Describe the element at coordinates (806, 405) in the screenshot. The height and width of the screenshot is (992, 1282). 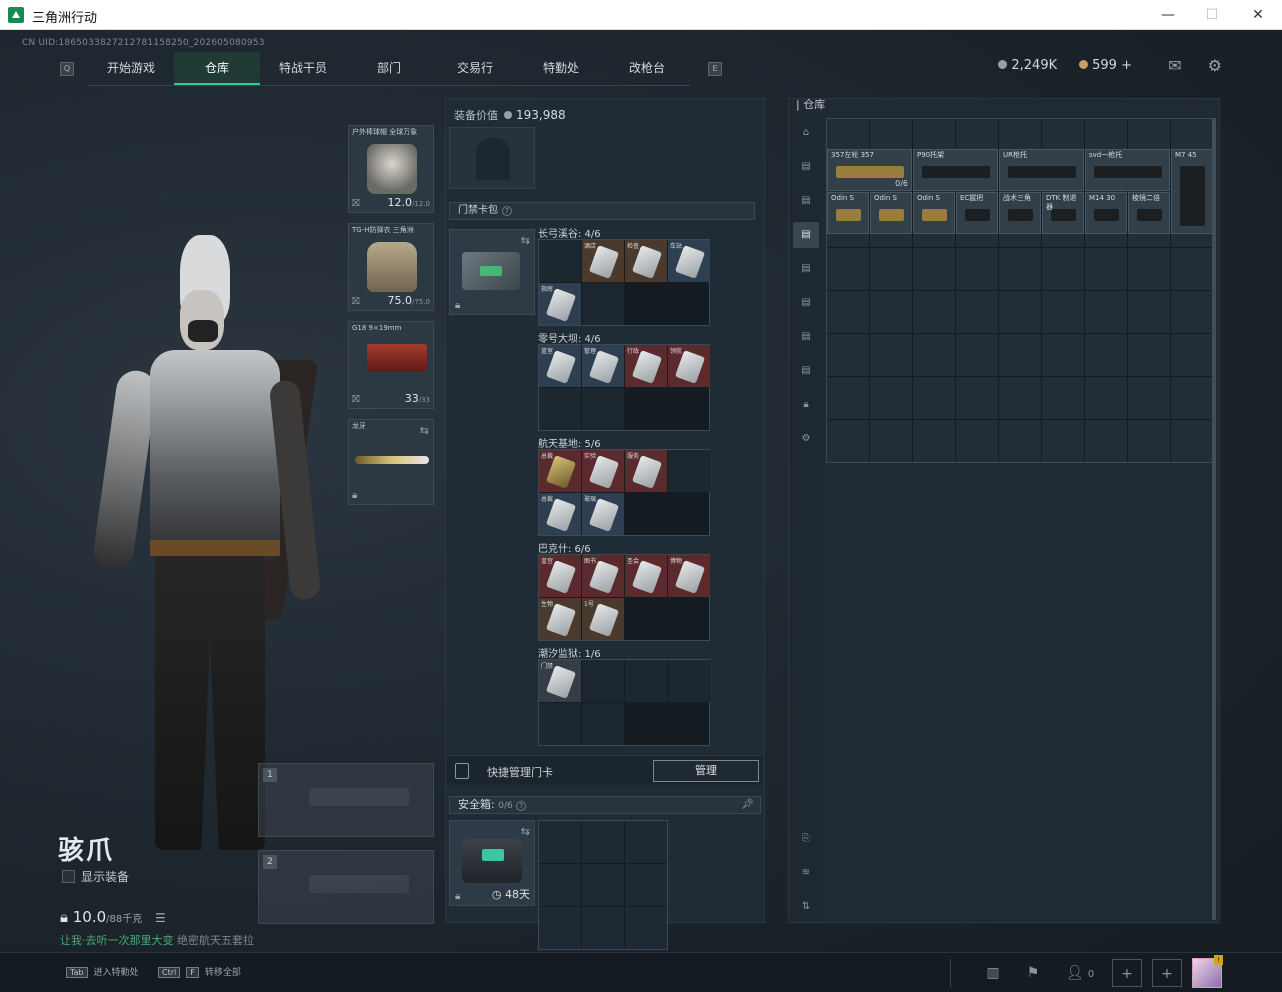
I see `lock-icon: 🔒︎` at that location.